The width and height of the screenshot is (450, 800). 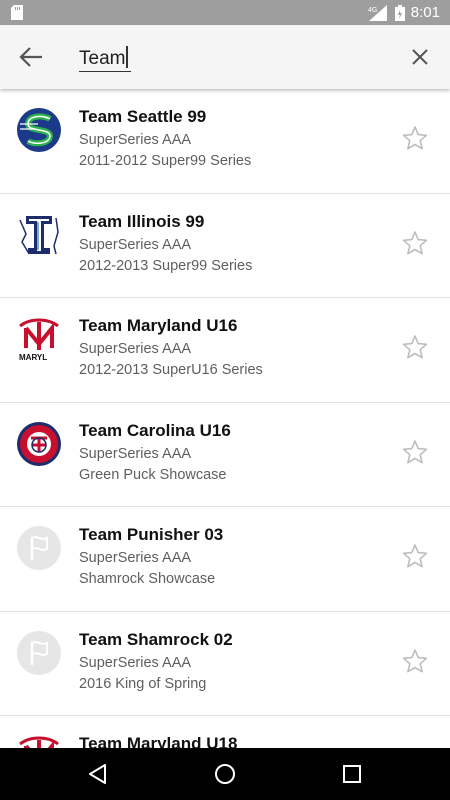 What do you see at coordinates (420, 57) in the screenshot?
I see `close-icon` at bounding box center [420, 57].